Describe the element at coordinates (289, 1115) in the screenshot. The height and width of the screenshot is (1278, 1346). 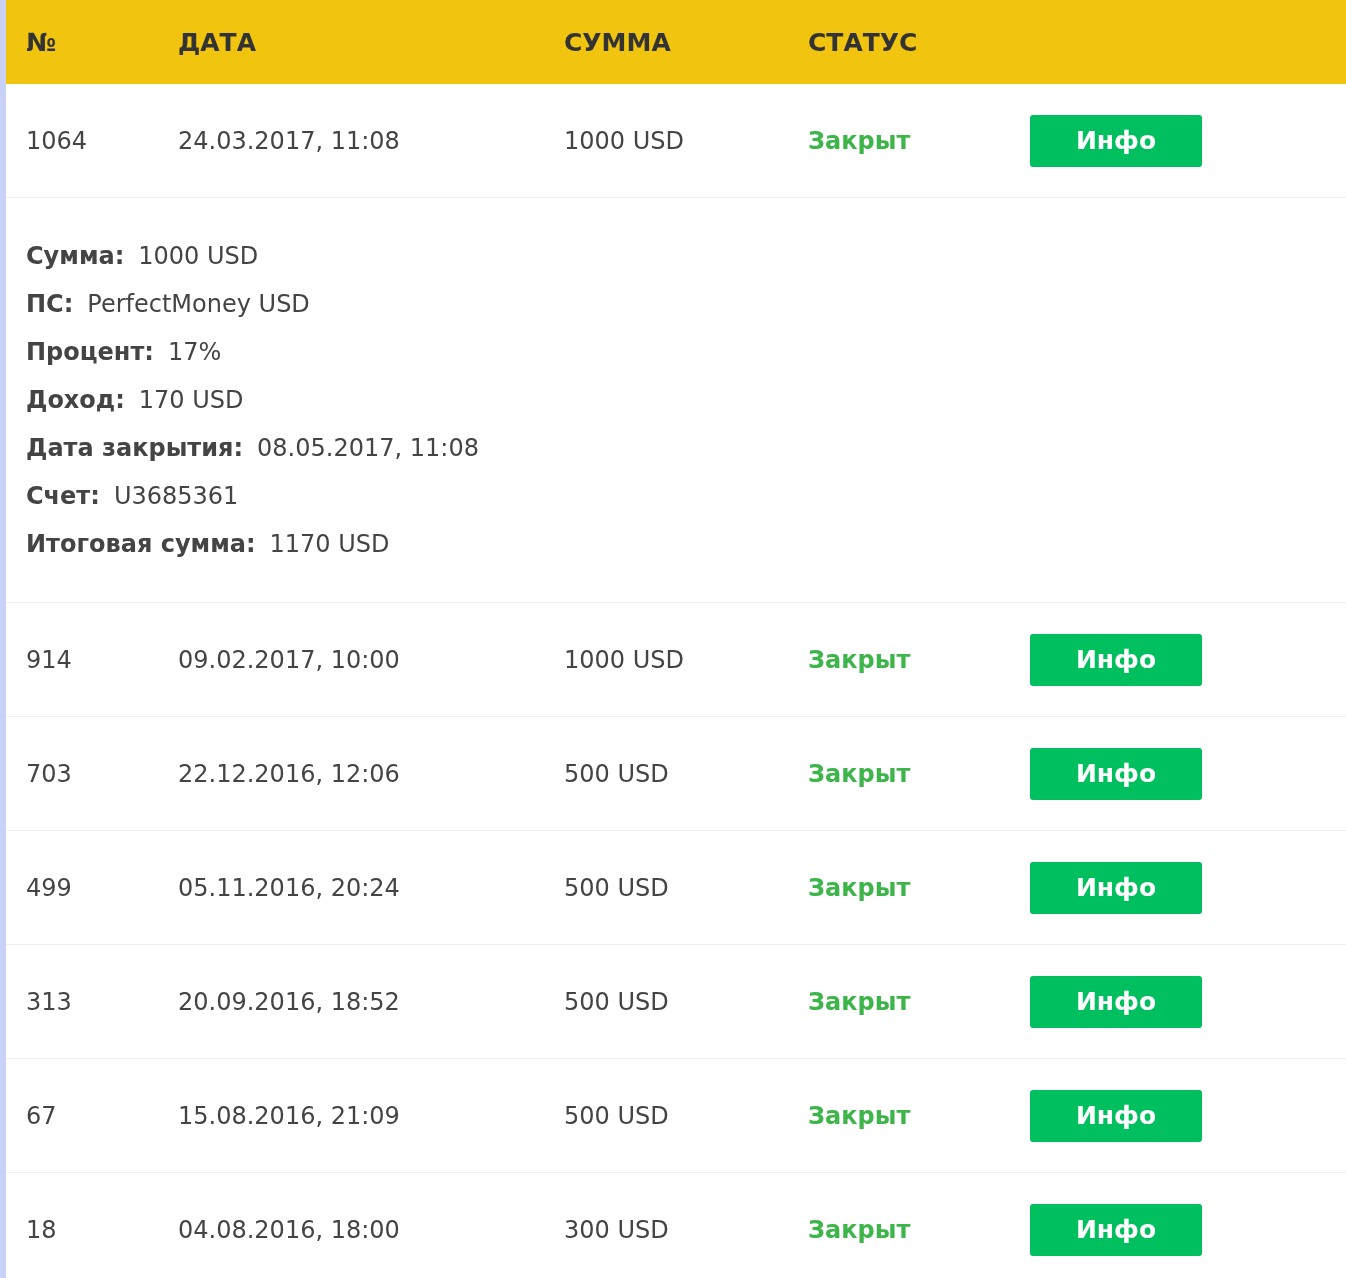
I see `table-cell-text: 15.08.2016, 21:09` at that location.